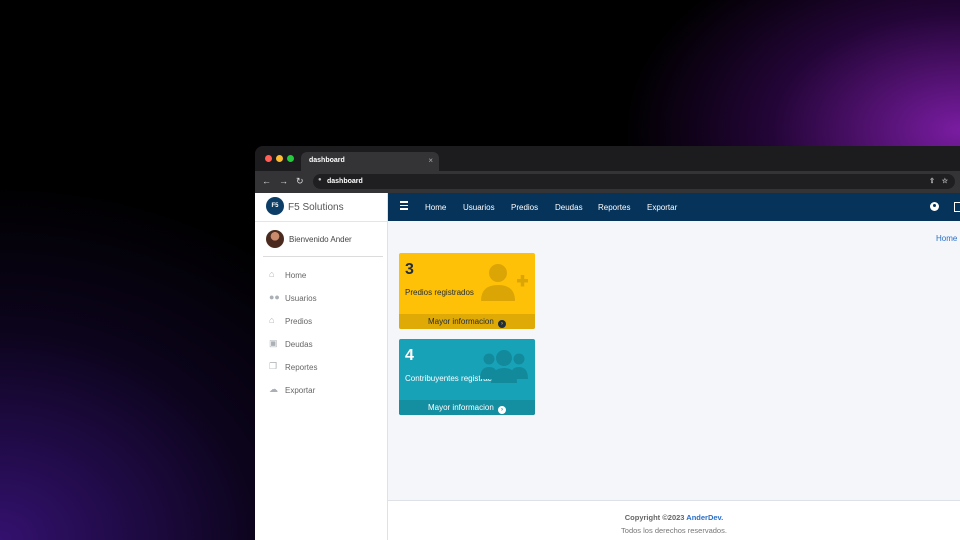 This screenshot has width=960, height=540. Describe the element at coordinates (316, 207) in the screenshot. I see `brand-text: F5 Solutions` at that location.